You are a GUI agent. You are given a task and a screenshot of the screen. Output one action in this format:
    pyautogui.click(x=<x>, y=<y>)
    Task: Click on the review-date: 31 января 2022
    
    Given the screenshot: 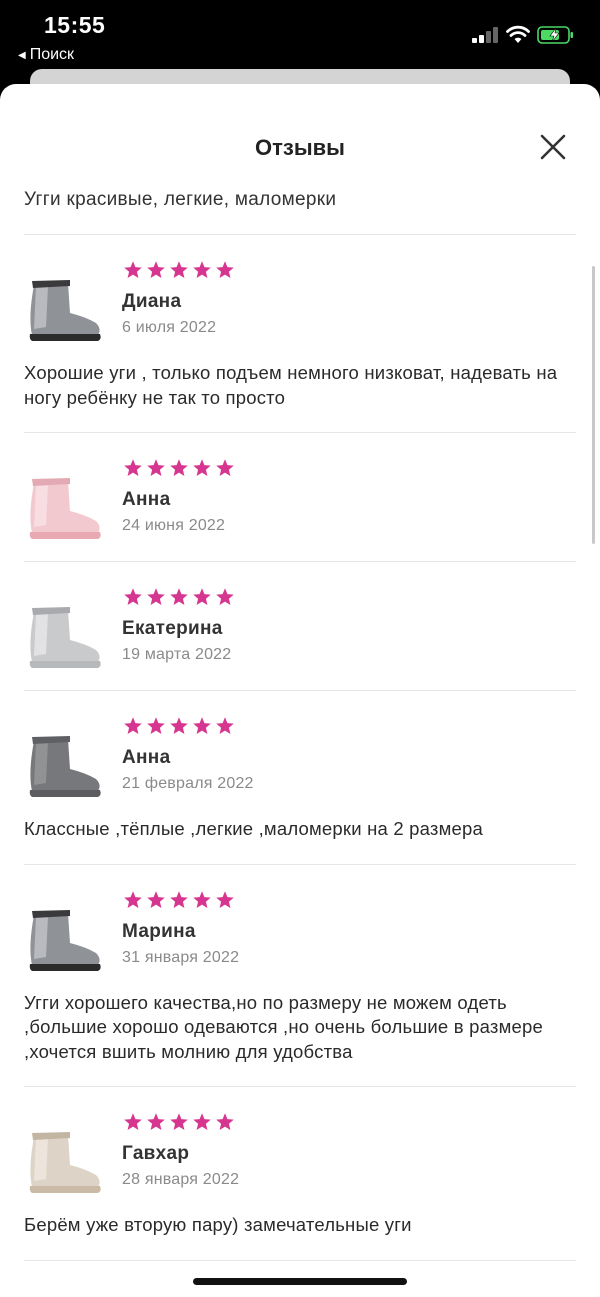 What is the action you would take?
    pyautogui.click(x=181, y=957)
    